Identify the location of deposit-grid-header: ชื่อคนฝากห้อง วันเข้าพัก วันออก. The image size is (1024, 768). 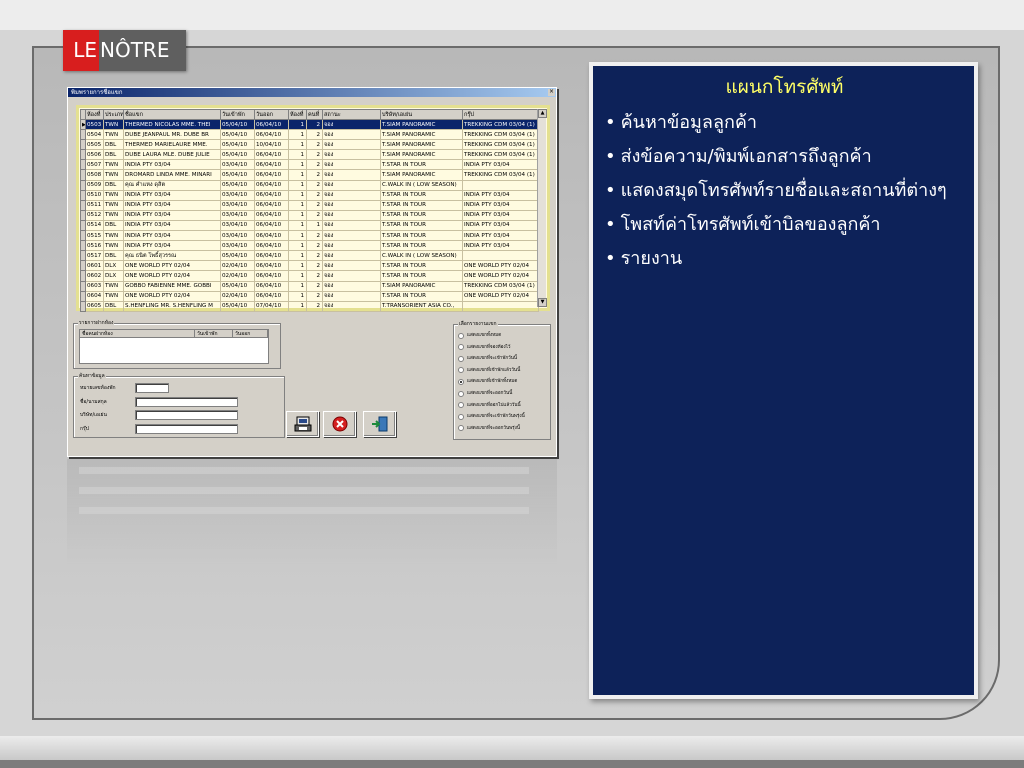
(174, 334).